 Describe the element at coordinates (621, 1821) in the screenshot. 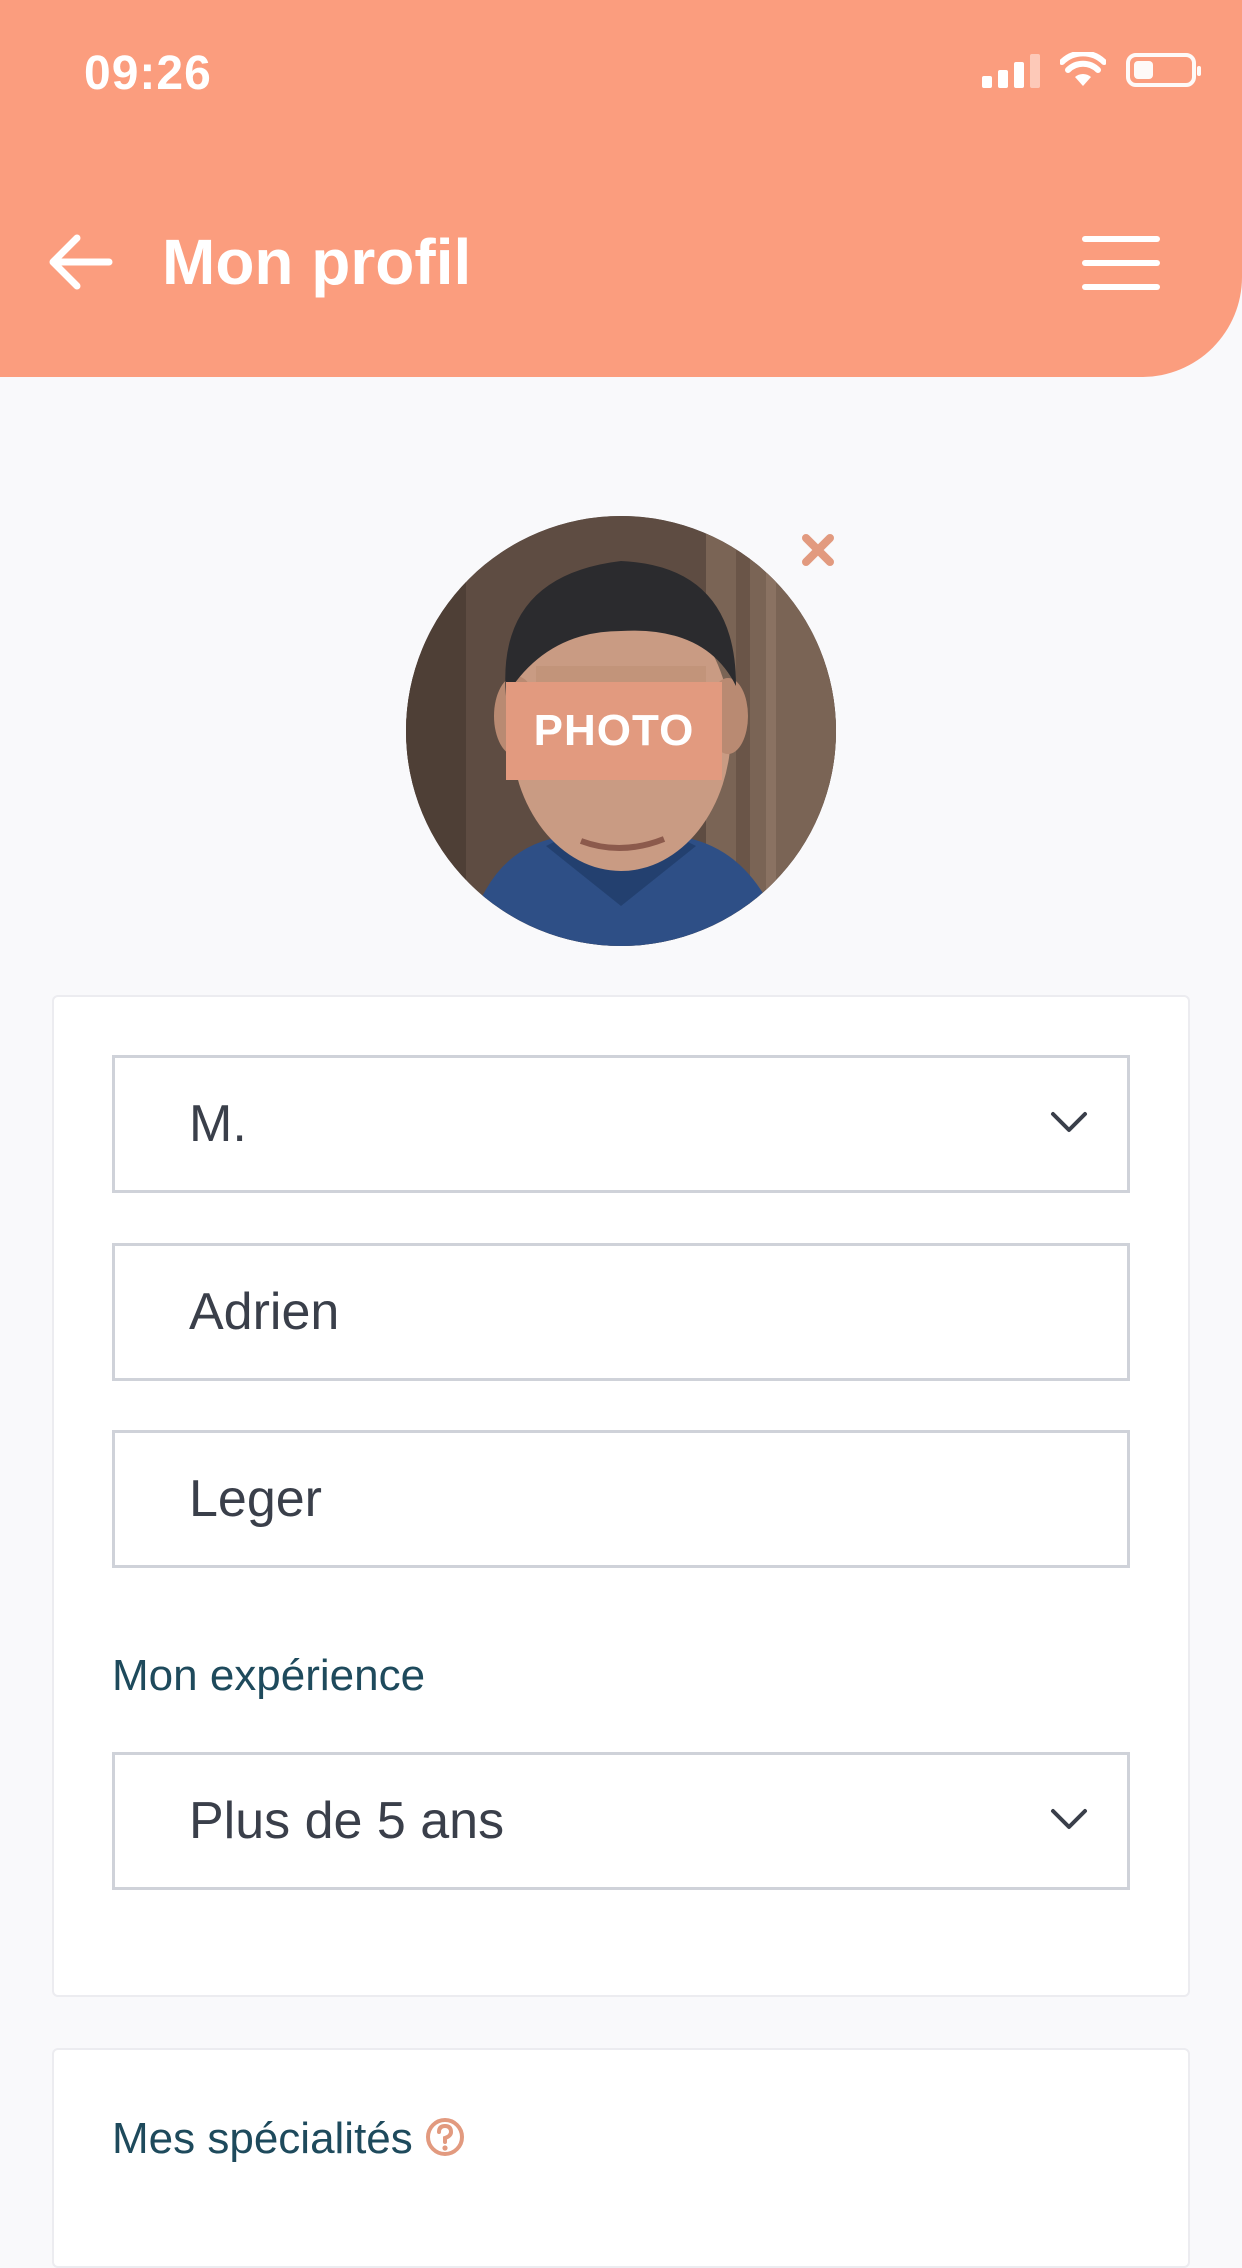

I see `experience-select: Plus de 5 ans` at that location.